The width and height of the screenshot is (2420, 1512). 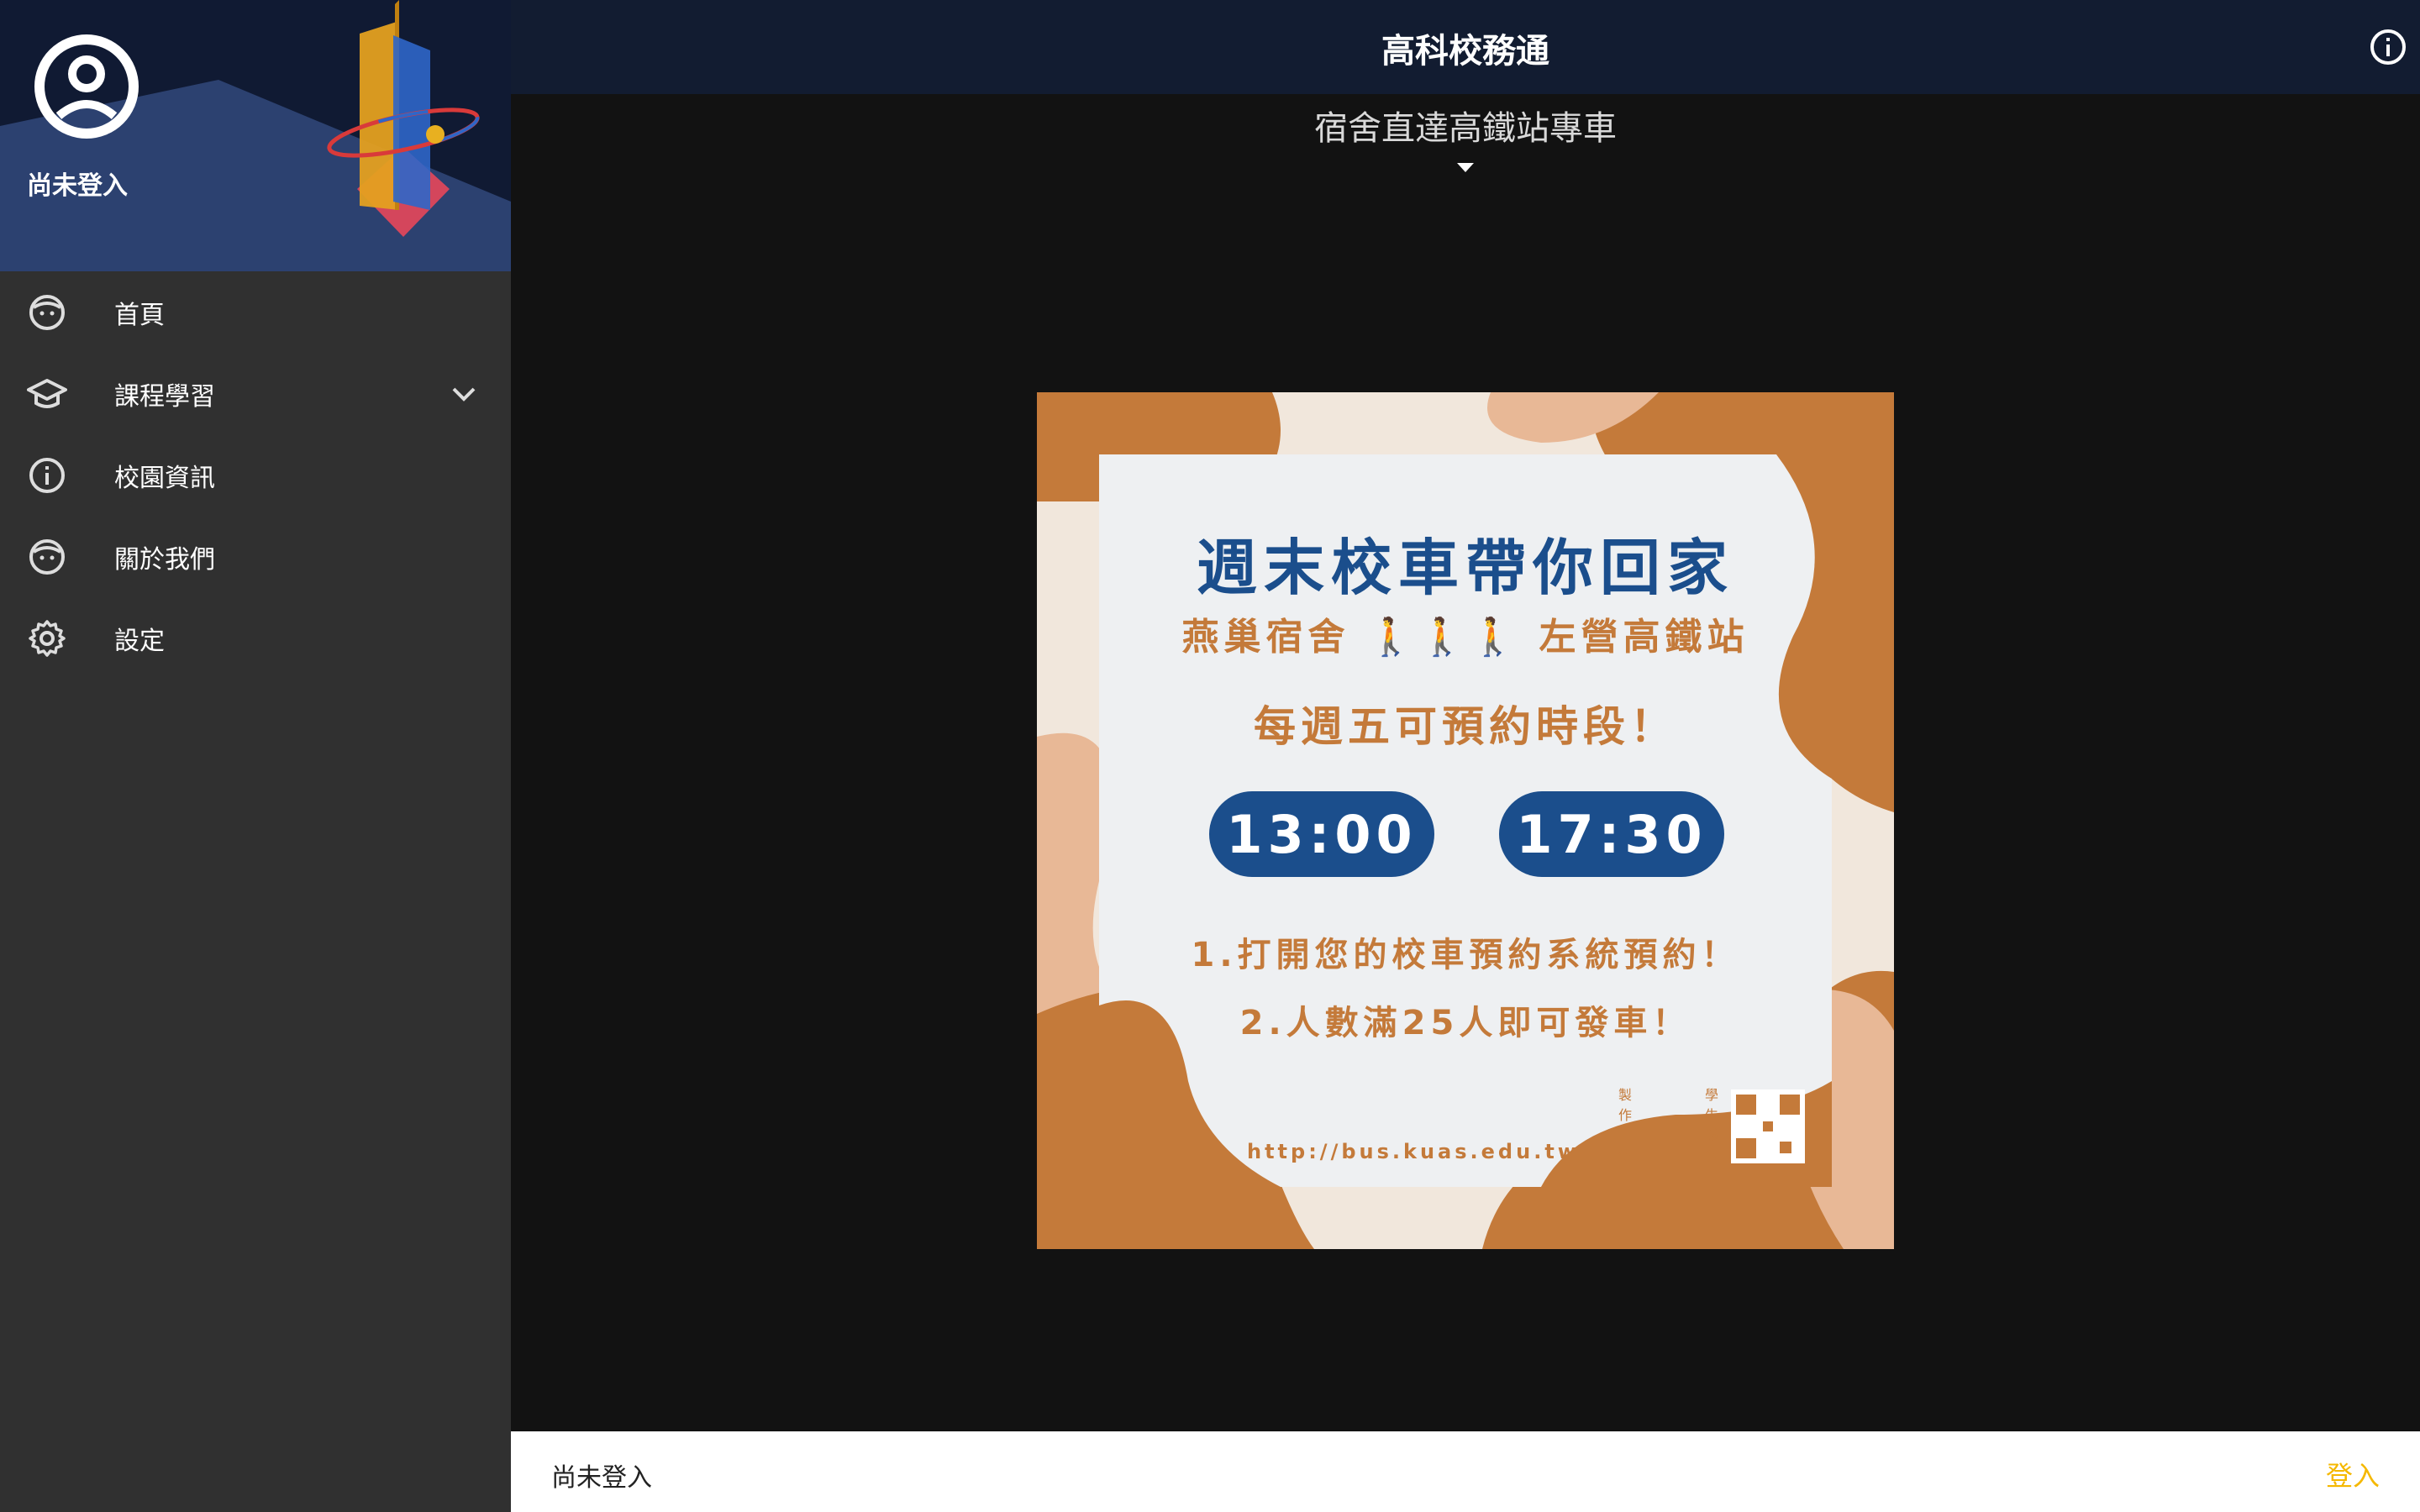 I want to click on poster-step-1: 1.打開您的校車預約系統預約！, so click(x=1466, y=955).